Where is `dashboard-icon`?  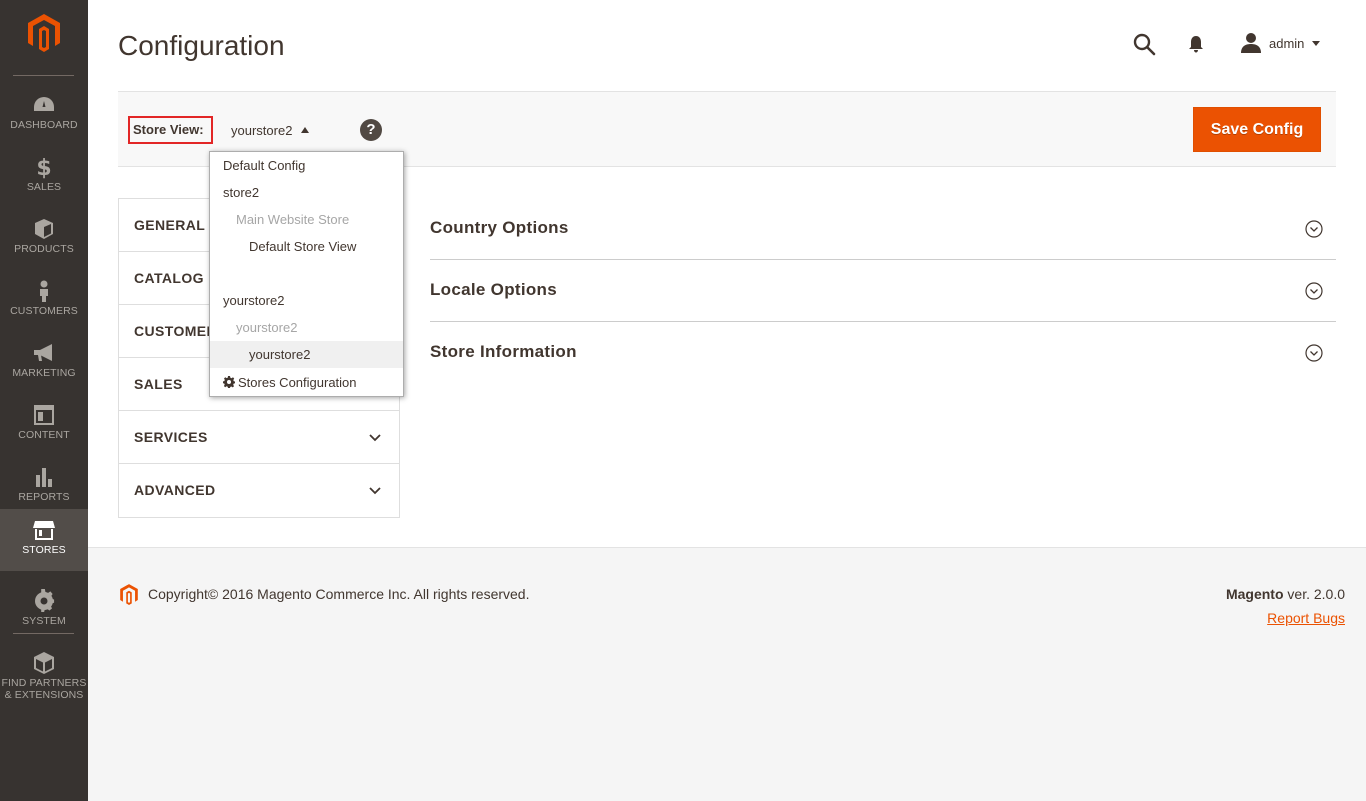 dashboard-icon is located at coordinates (44, 106).